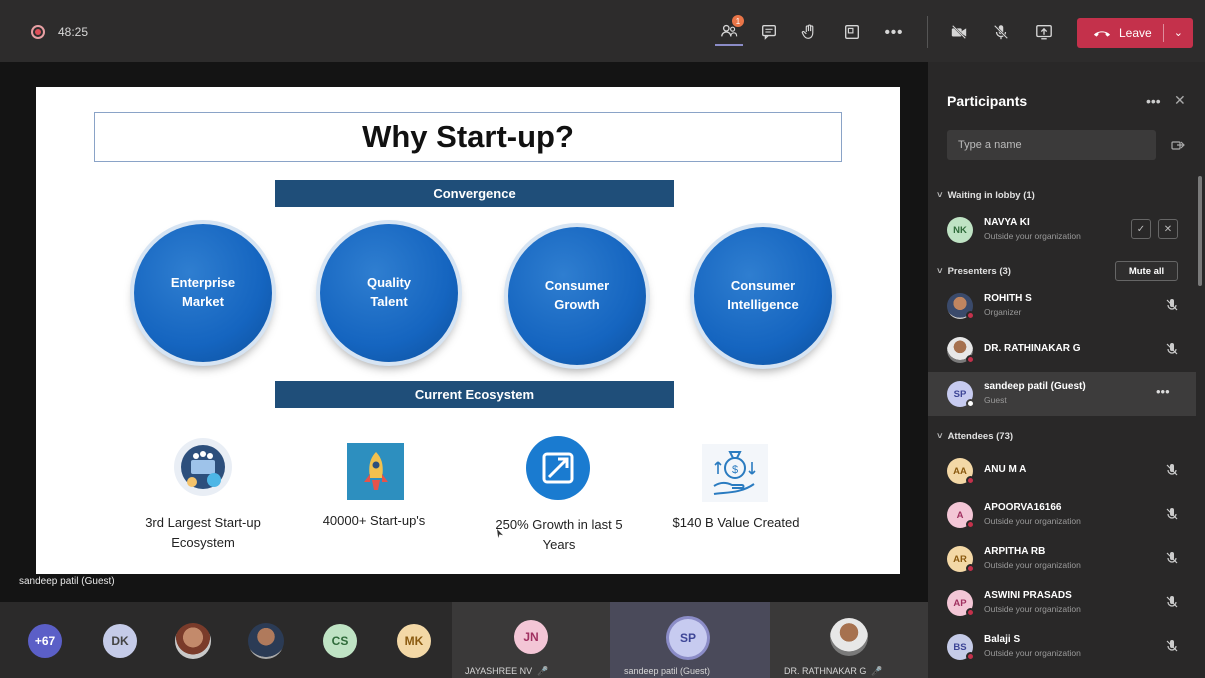 Image resolution: width=1205 pixels, height=678 pixels. Describe the element at coordinates (1163, 33) in the screenshot. I see `leave-divider` at that location.